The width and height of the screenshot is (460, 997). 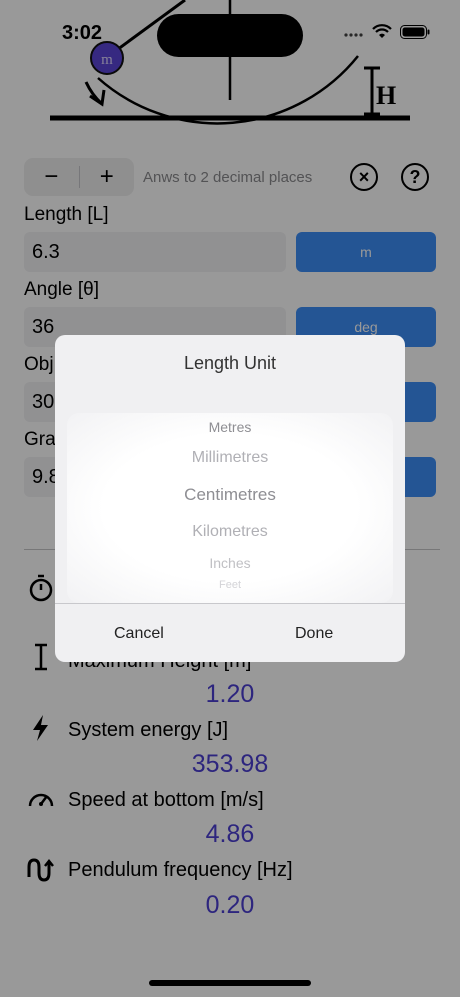 I want to click on dialog-title: Length Unit, so click(x=230, y=363).